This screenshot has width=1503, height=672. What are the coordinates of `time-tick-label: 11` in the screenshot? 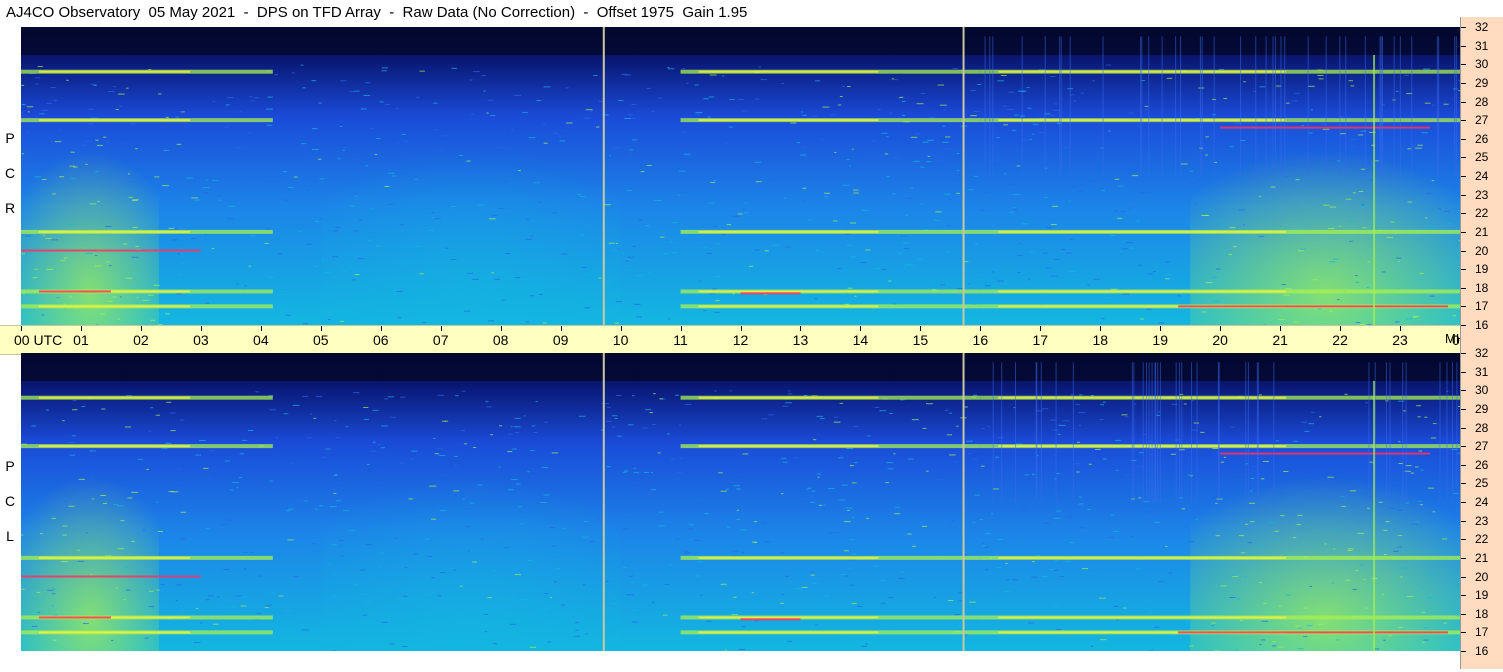 It's located at (680, 340).